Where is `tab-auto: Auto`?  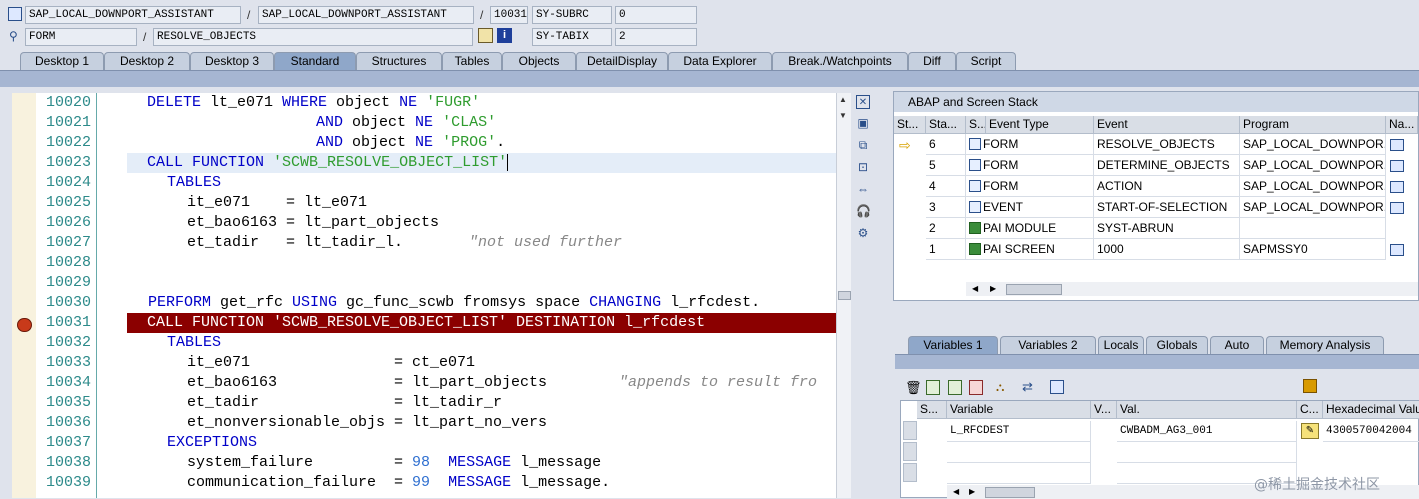
tab-auto: Auto is located at coordinates (1237, 345).